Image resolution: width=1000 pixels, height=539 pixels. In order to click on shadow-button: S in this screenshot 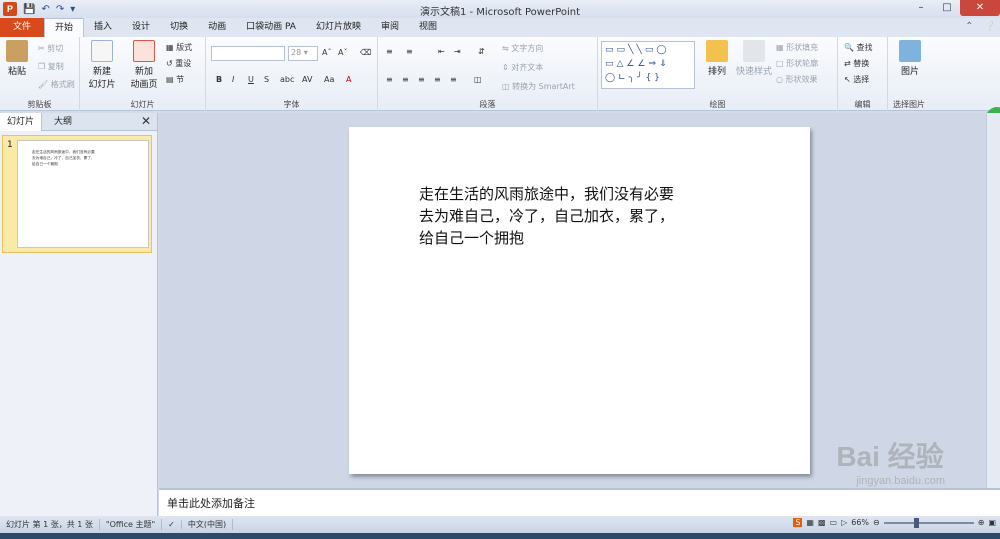, I will do `click(266, 79)`.